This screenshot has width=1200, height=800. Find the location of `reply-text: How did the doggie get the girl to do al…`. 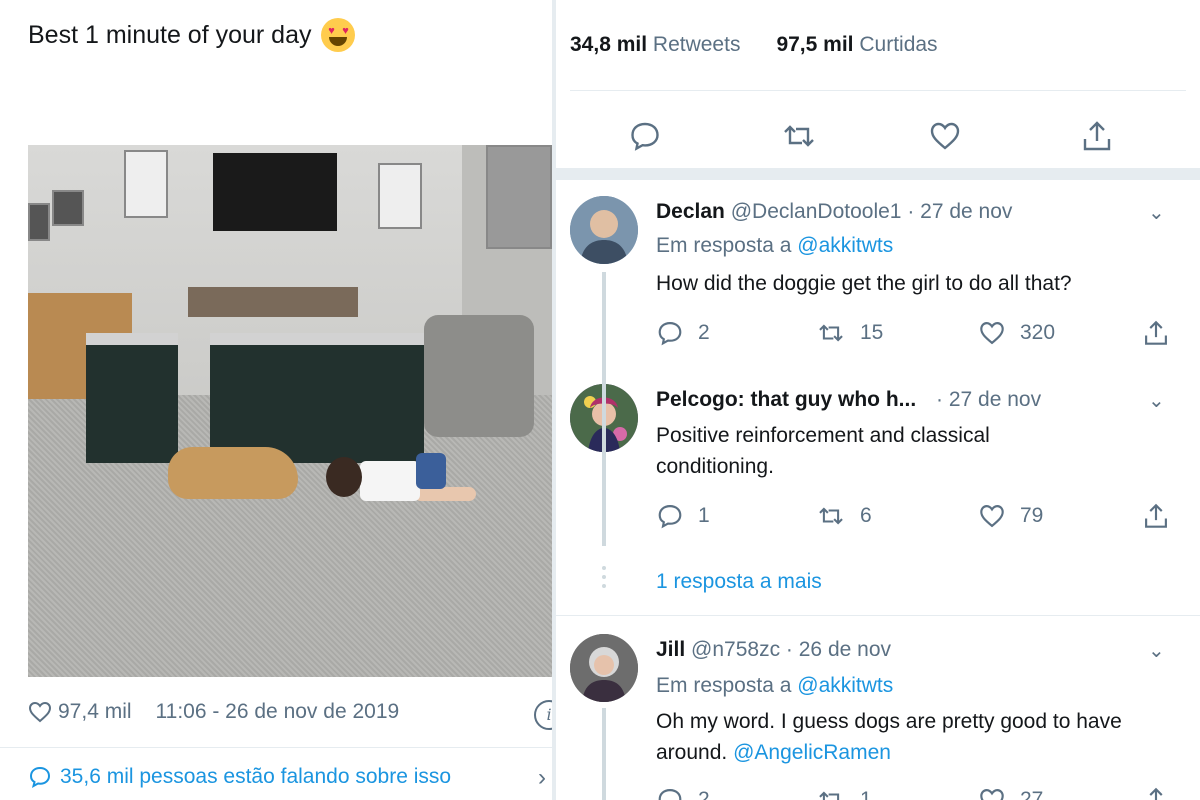

reply-text: How did the doggie get the girl to do al… is located at coordinates (864, 283).